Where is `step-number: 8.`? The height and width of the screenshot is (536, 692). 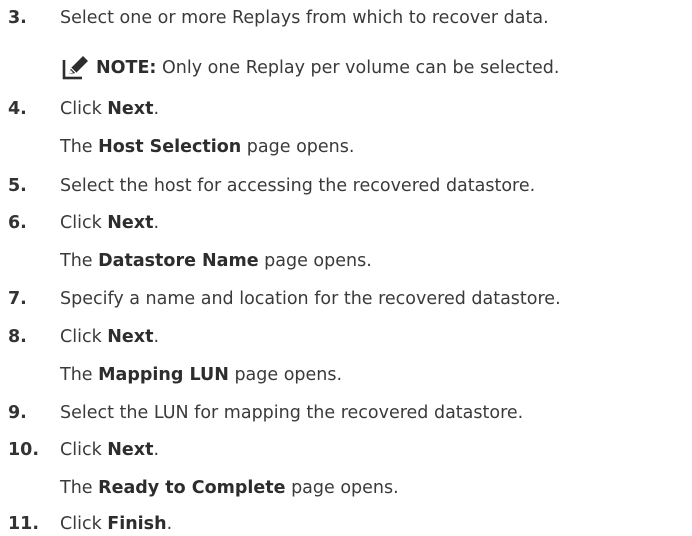
step-number: 8. is located at coordinates (17, 337).